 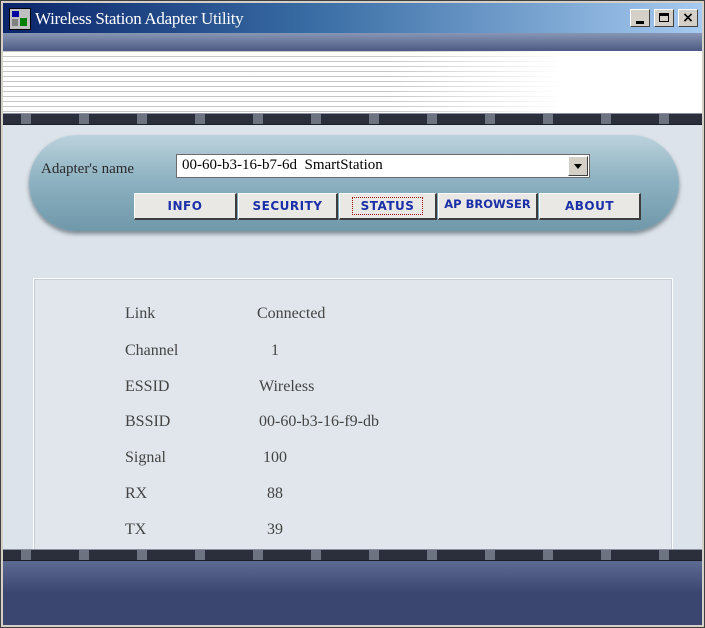 I want to click on channel-value: 1, so click(x=275, y=350).